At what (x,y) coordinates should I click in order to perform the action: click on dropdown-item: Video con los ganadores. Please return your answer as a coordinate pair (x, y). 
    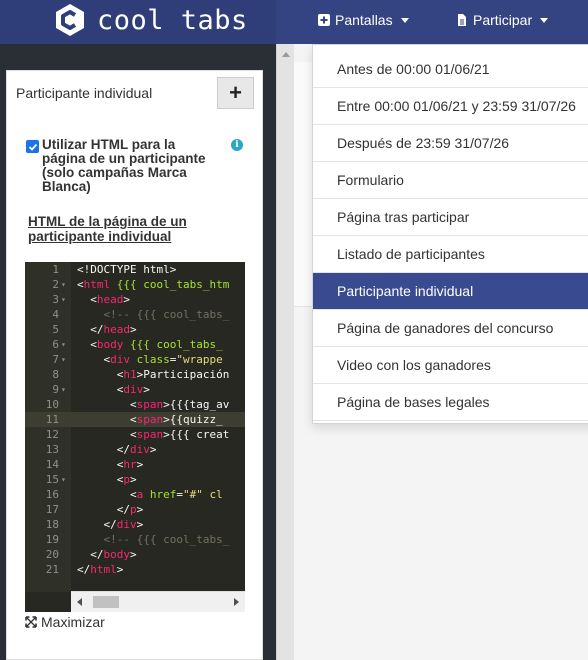
    Looking at the image, I should click on (450, 365).